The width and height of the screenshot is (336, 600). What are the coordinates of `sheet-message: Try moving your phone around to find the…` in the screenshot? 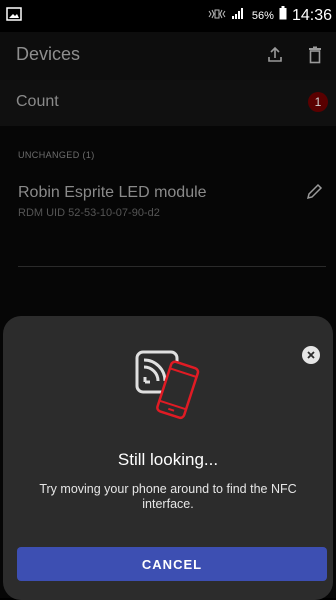 It's located at (168, 496).